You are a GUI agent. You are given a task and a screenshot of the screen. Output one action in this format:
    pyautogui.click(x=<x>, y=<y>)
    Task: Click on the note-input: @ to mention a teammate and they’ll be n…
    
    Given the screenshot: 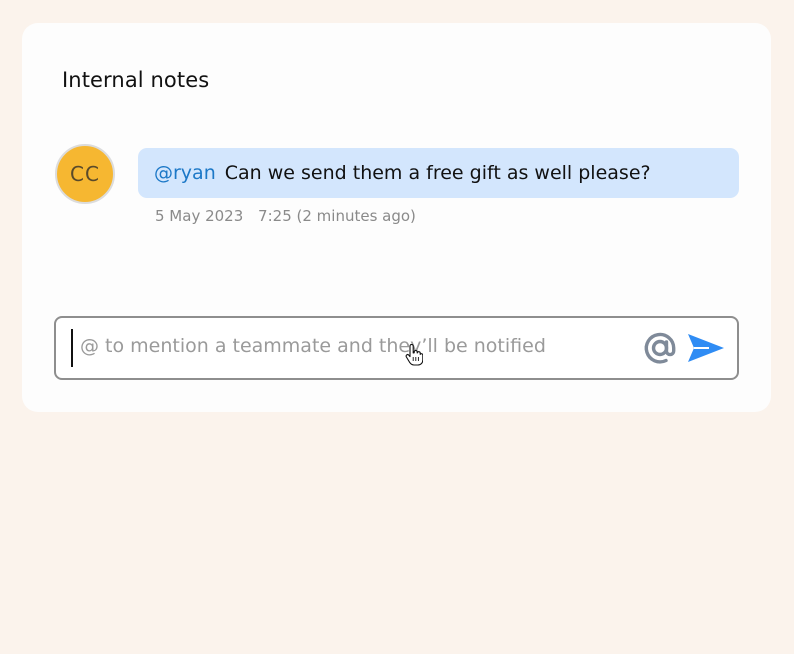 What is the action you would take?
    pyautogui.click(x=396, y=348)
    